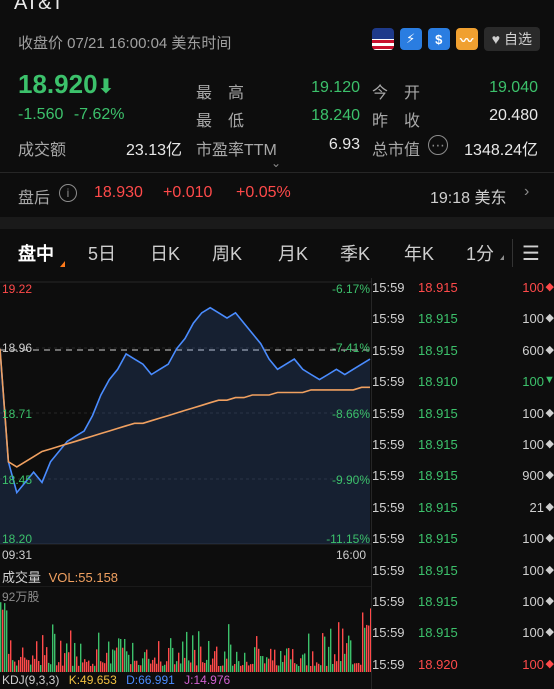  What do you see at coordinates (293, 253) in the screenshot?
I see `tab-monthly-k: 月K` at bounding box center [293, 253].